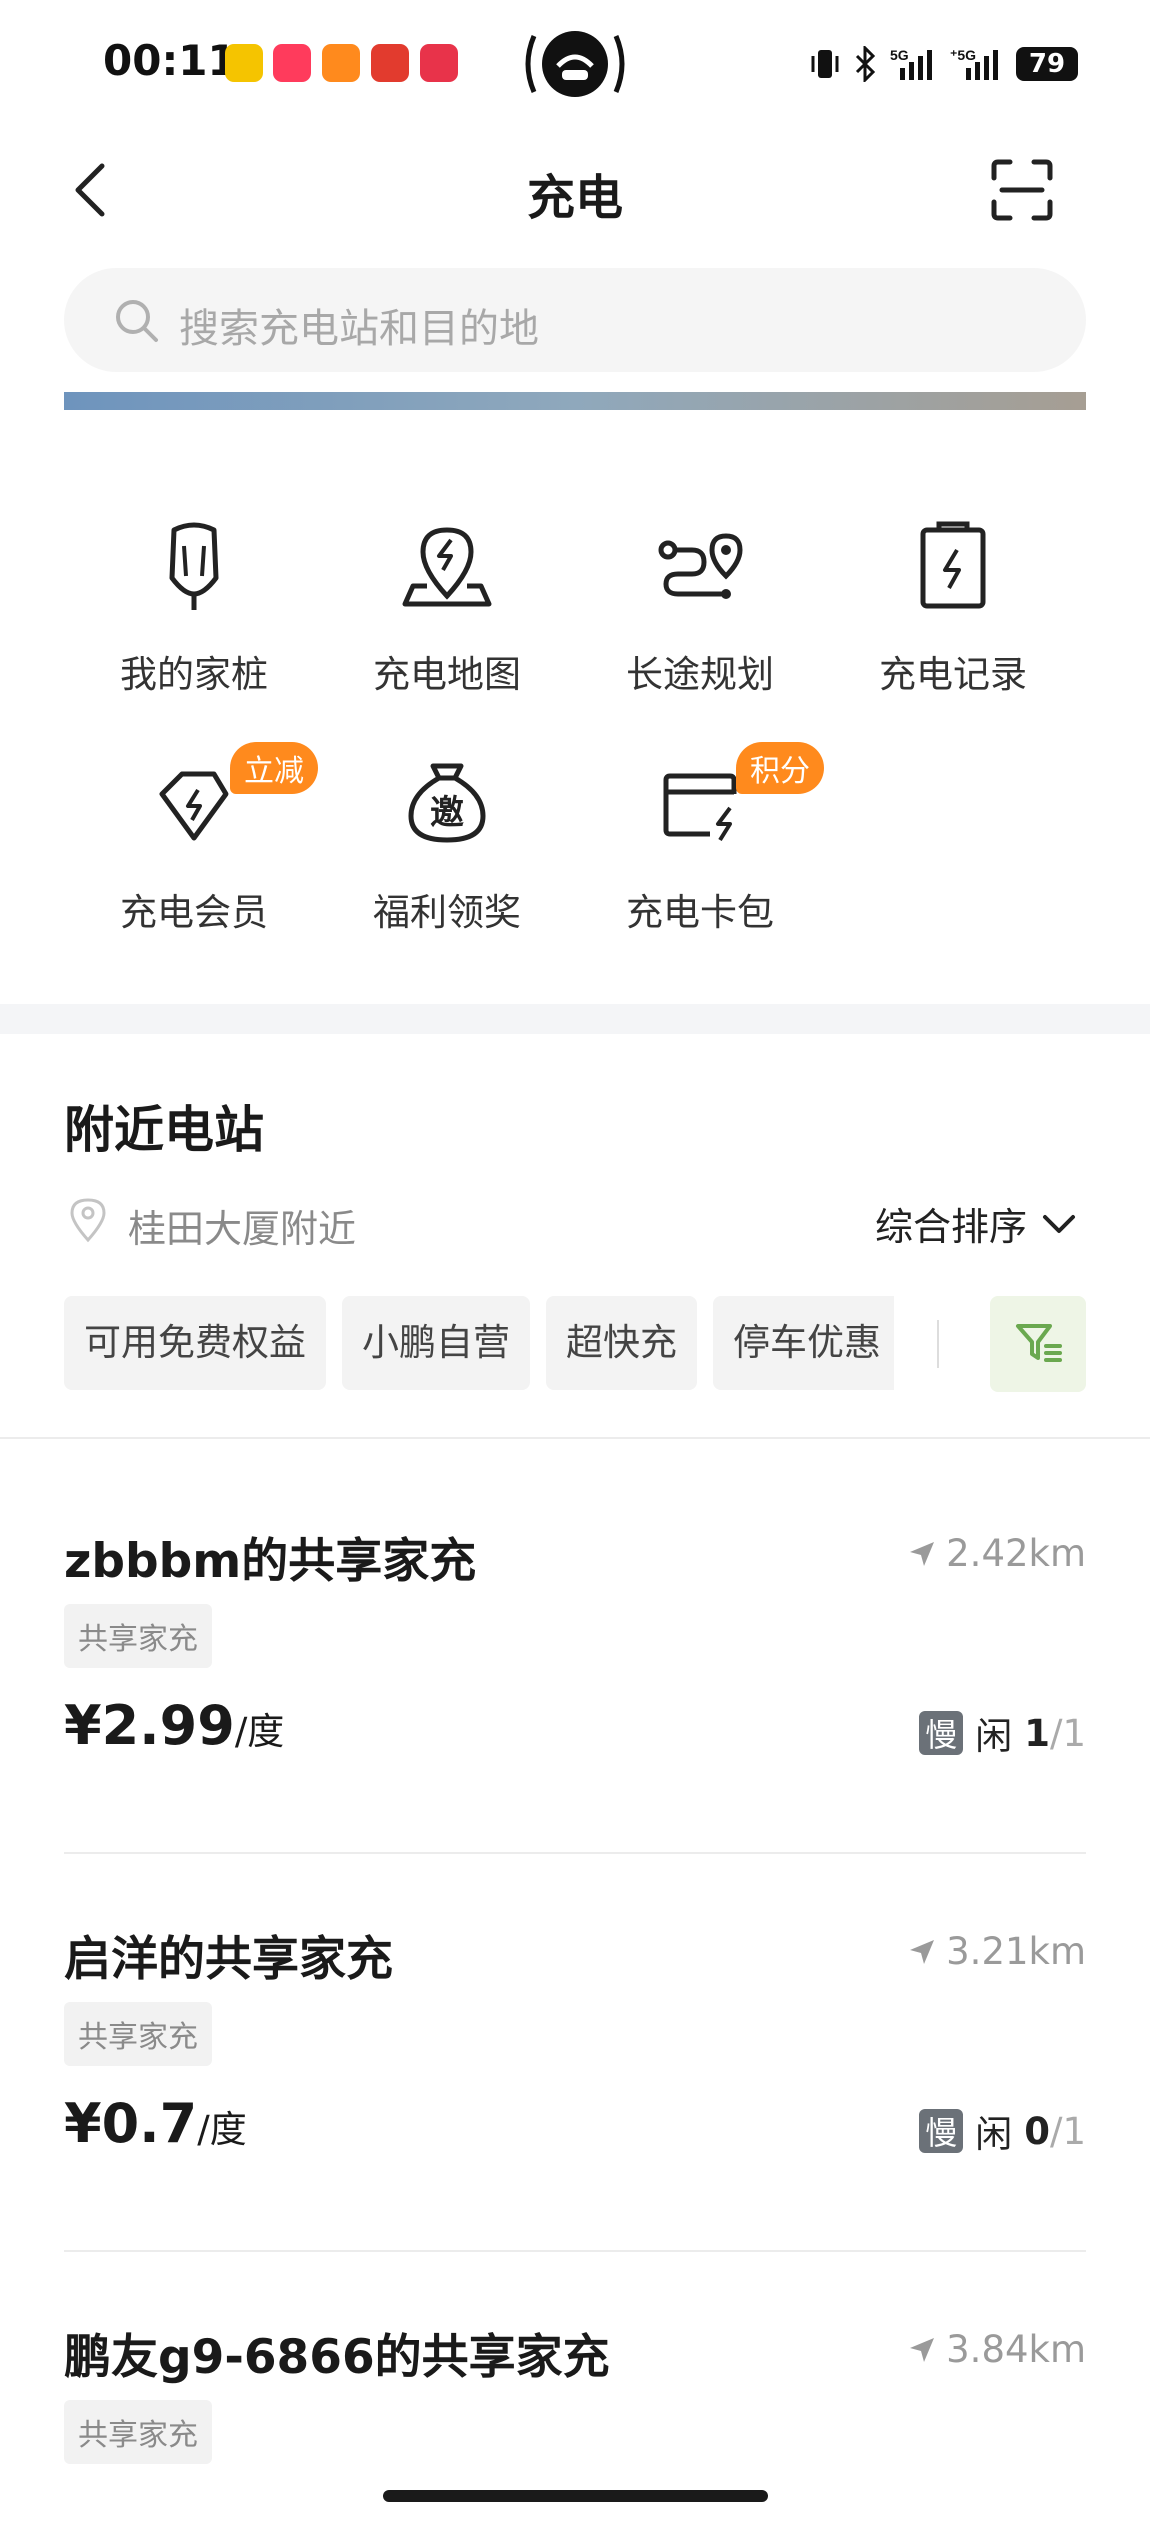  Describe the element at coordinates (337, 2357) in the screenshot. I see `station-name: 鹏友g9-6866的共享家充` at that location.